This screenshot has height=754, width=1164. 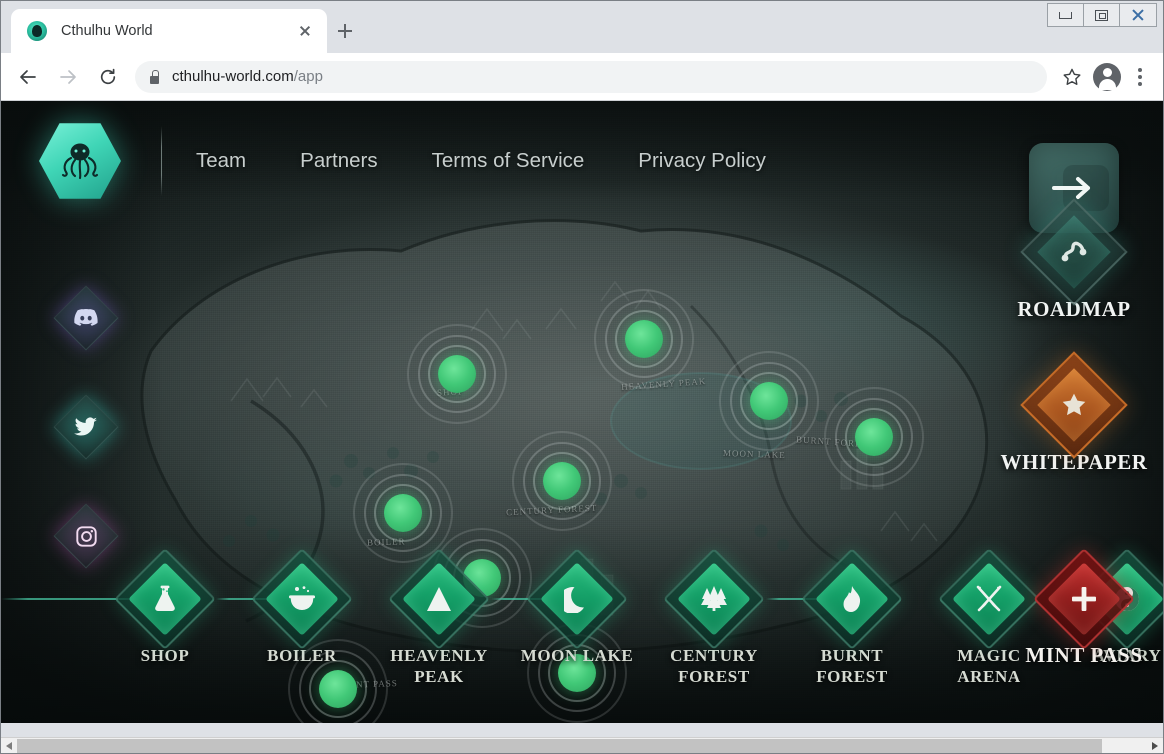 What do you see at coordinates (154, 77) in the screenshot?
I see `lock-icon` at bounding box center [154, 77].